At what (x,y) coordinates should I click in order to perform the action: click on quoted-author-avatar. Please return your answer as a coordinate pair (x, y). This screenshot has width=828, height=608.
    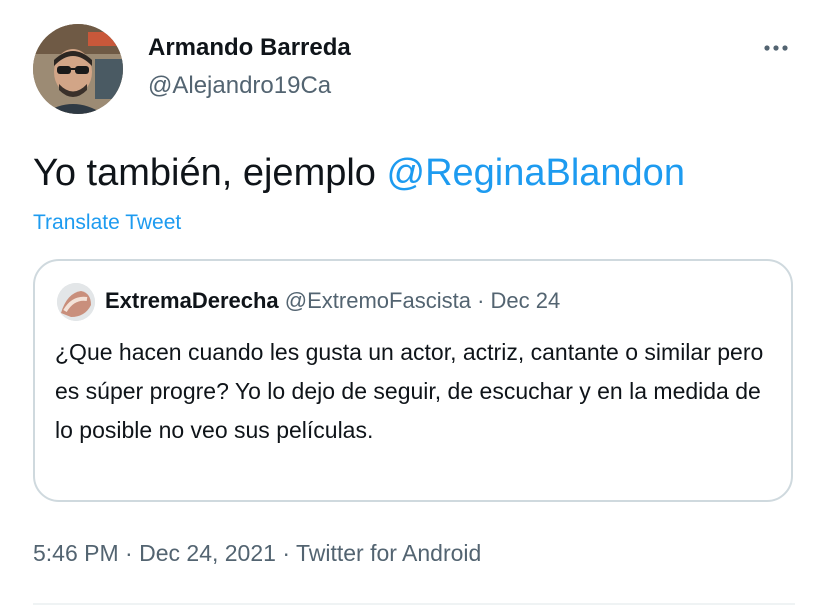
    Looking at the image, I should click on (76, 302).